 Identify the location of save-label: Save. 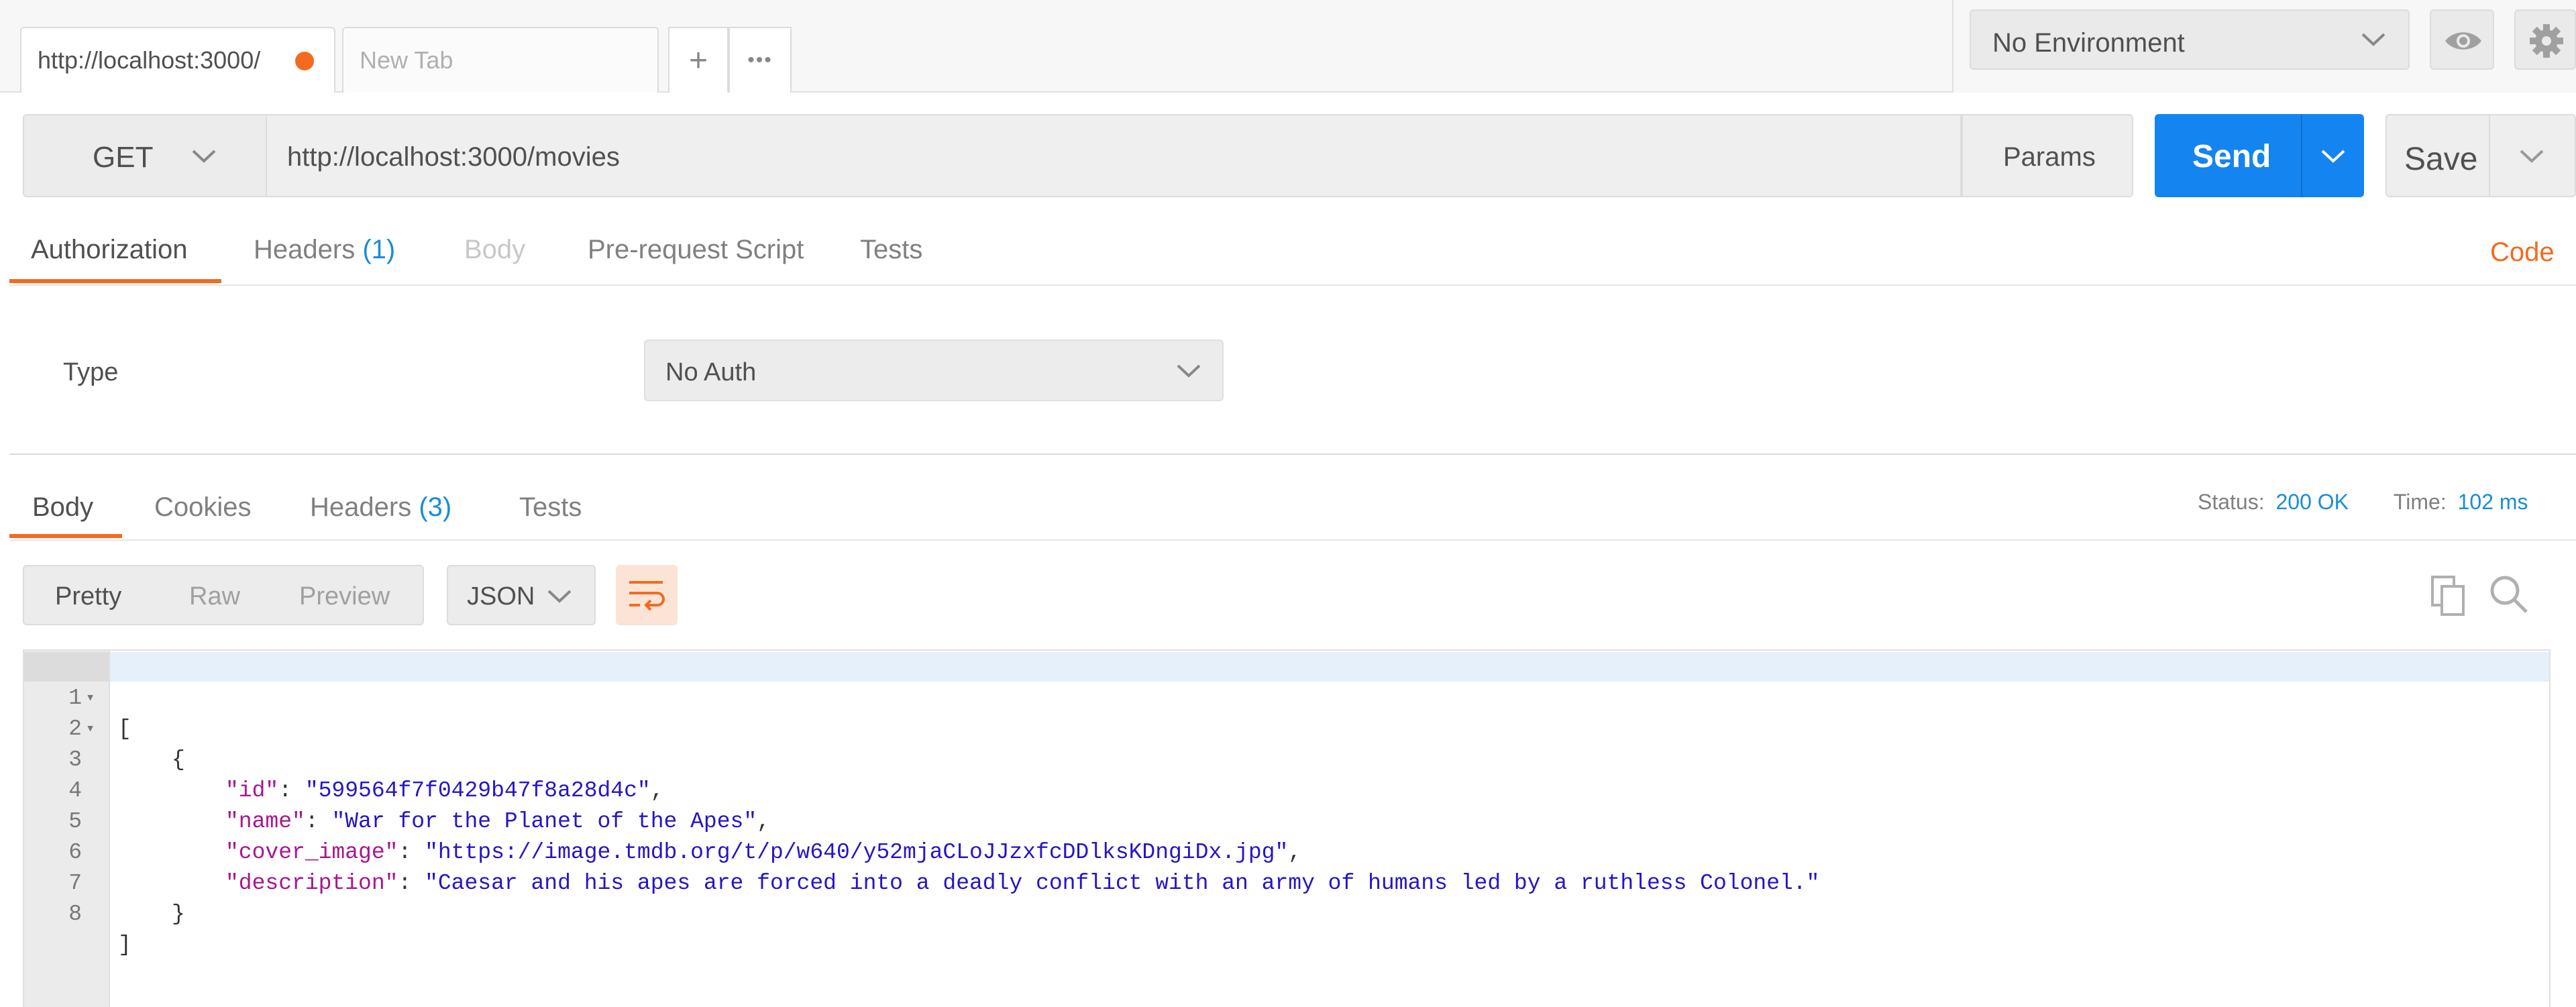
(2441, 159).